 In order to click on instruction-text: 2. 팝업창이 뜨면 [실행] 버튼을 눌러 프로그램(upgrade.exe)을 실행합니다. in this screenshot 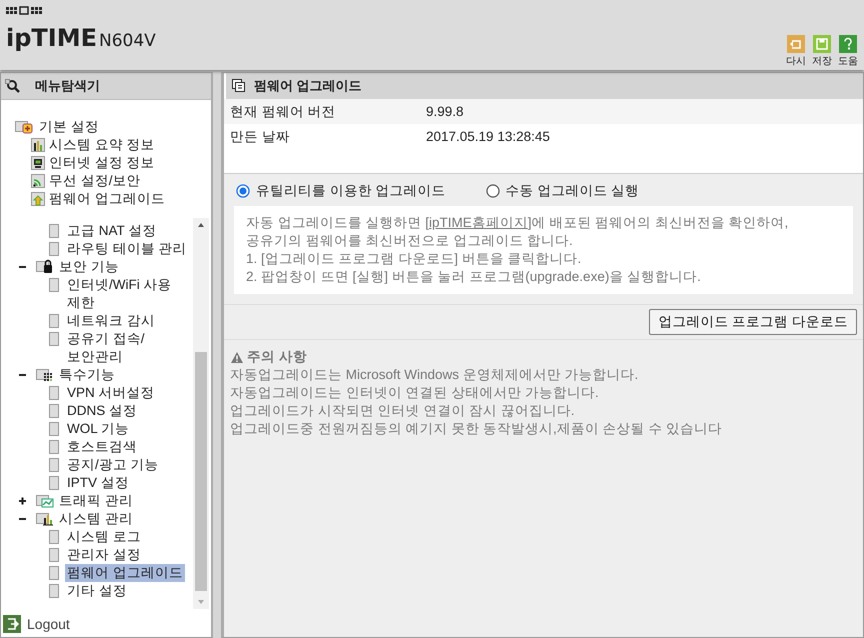, I will do `click(474, 277)`.